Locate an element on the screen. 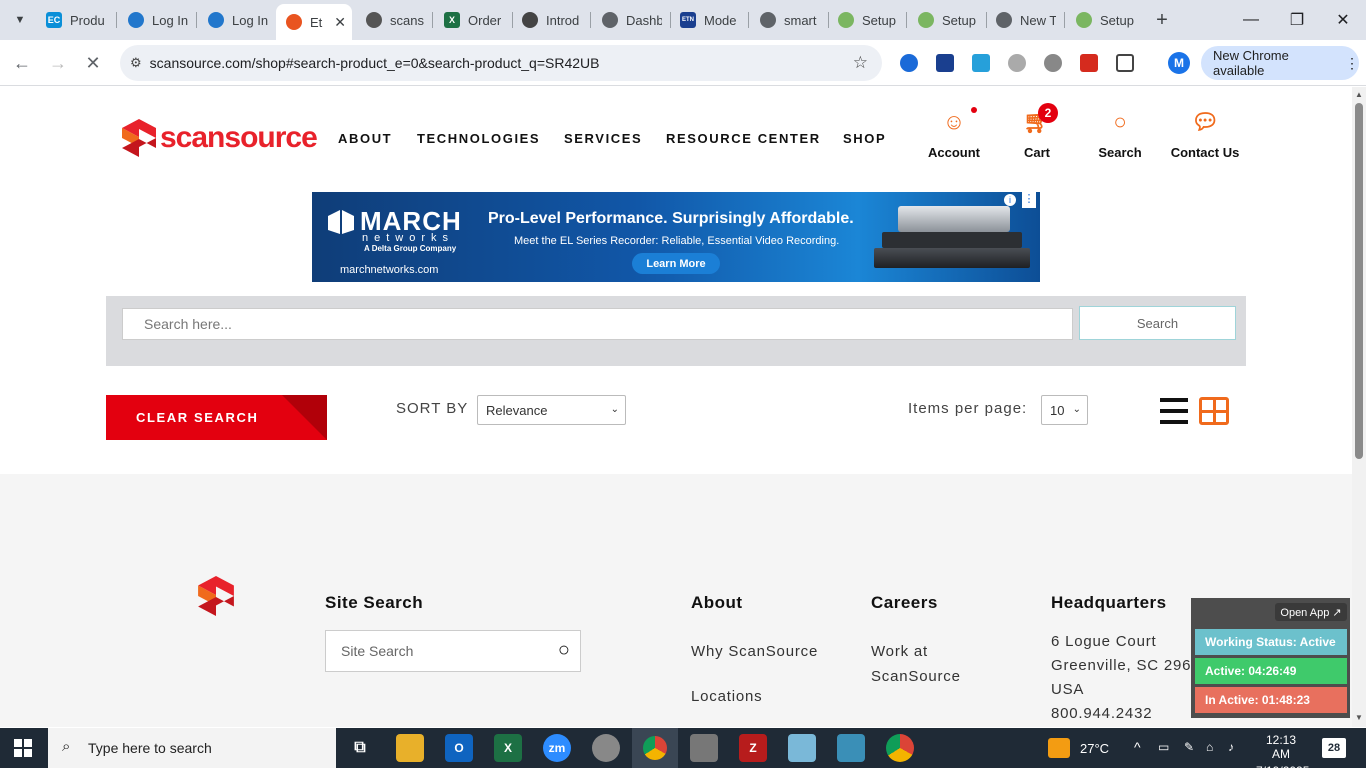 This screenshot has height=778, width=1366. volume-icon: ♪ is located at coordinates (1231, 747).